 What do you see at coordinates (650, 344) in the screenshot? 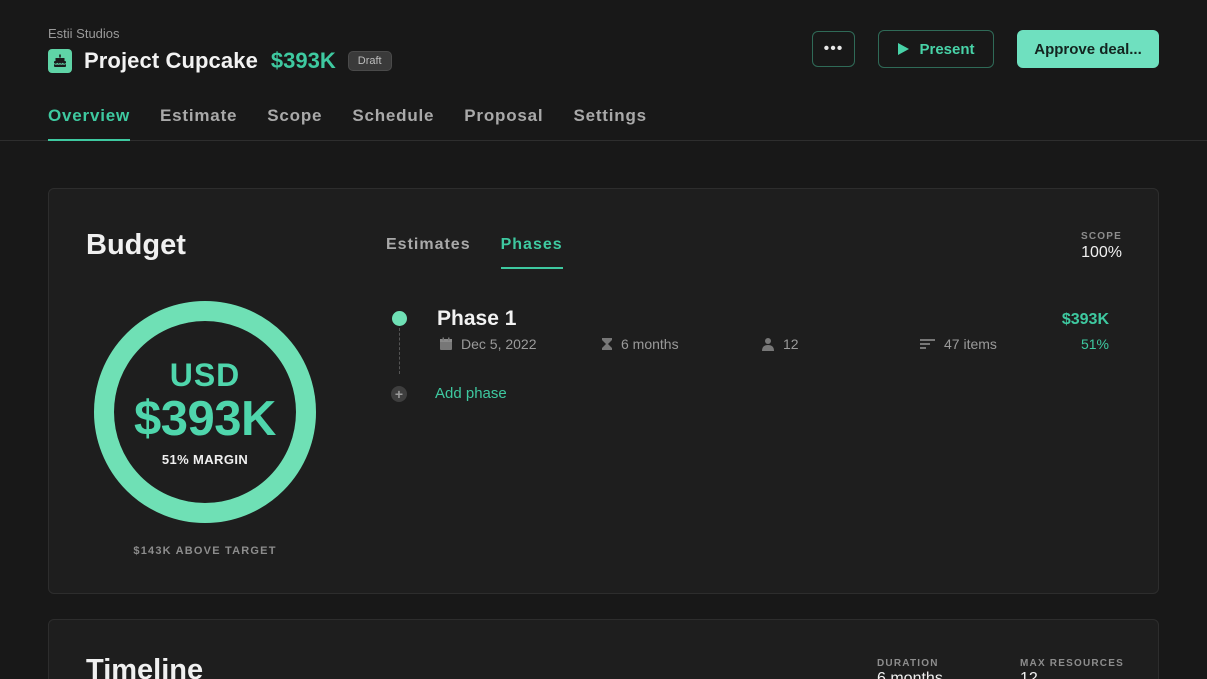
I see `phase-duration-text: 6 months` at bounding box center [650, 344].